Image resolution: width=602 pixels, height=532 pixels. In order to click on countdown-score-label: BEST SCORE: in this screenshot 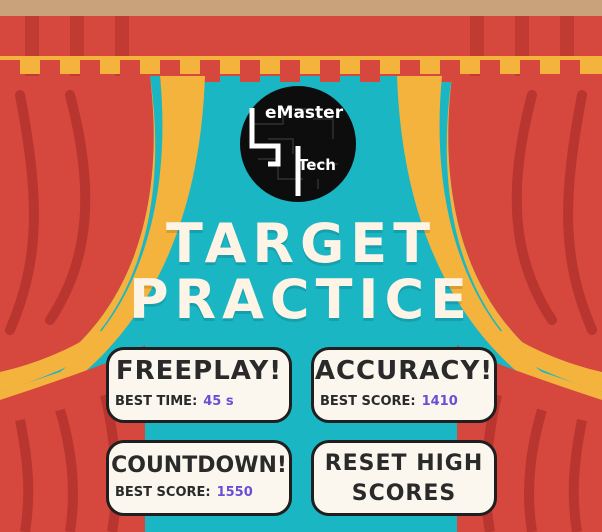, I will do `click(163, 492)`.